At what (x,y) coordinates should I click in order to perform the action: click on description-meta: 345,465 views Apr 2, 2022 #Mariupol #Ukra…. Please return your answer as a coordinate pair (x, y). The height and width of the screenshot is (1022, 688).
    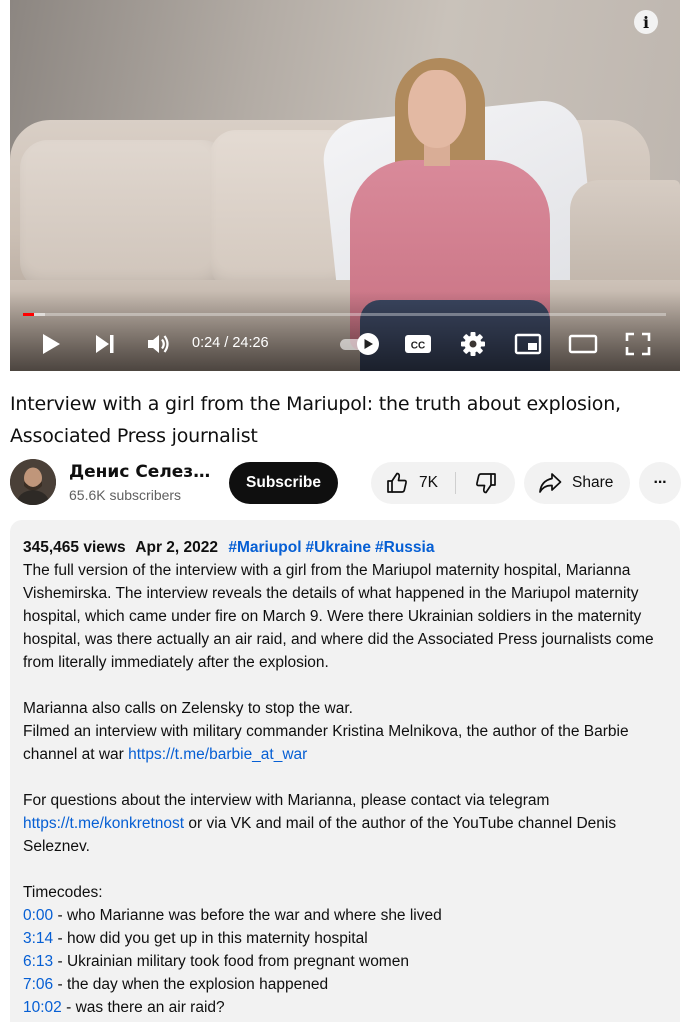
    Looking at the image, I should click on (348, 547).